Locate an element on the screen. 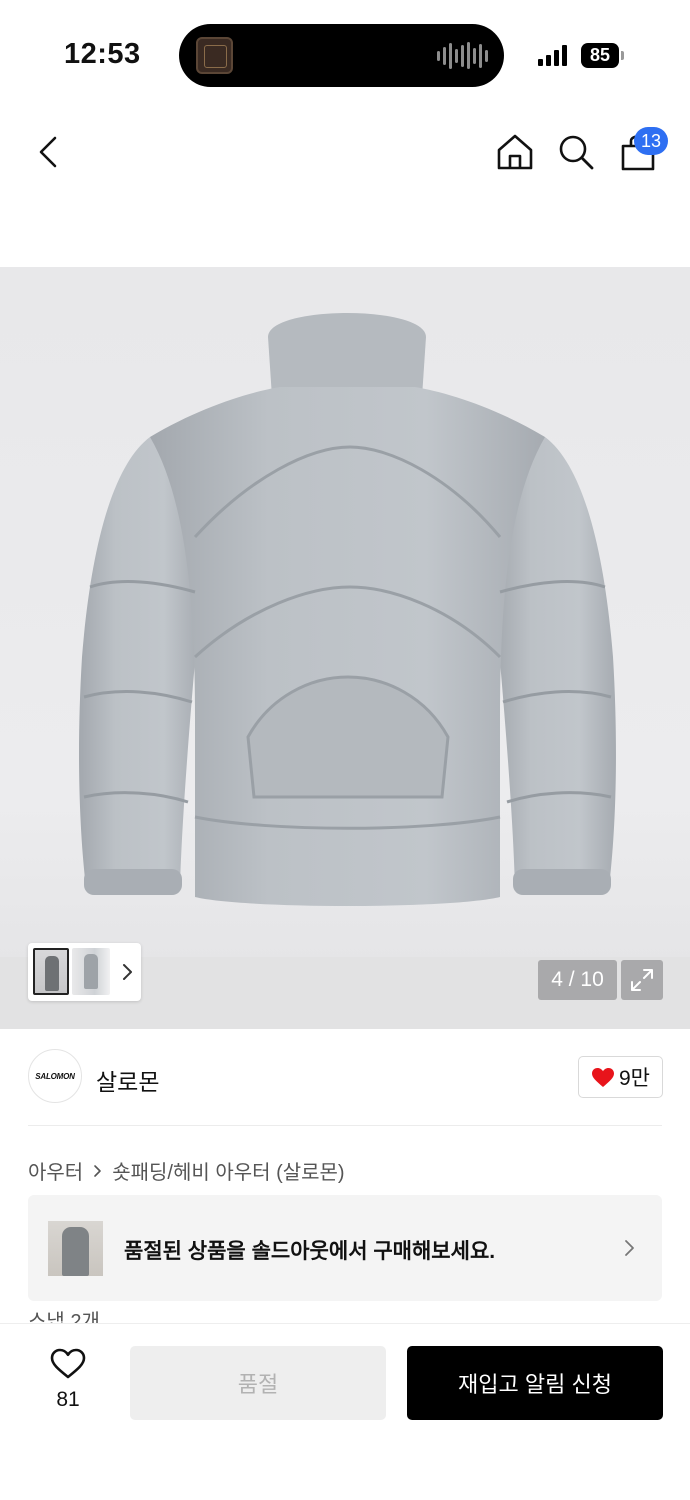 The width and height of the screenshot is (690, 1500). wishlist-button: 81 is located at coordinates (68, 1384).